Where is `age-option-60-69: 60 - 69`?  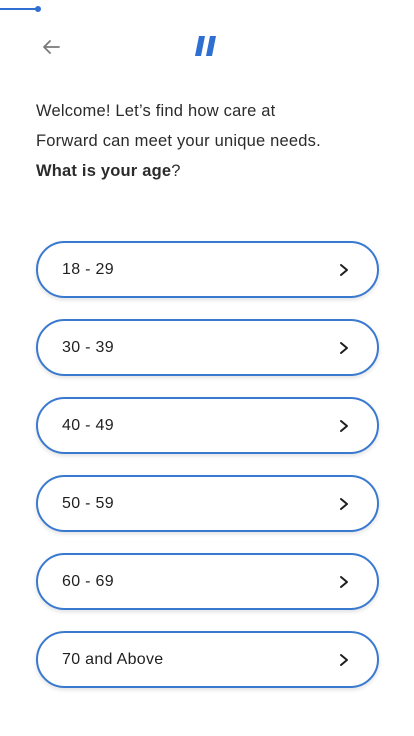
age-option-60-69: 60 - 69 is located at coordinates (207, 581).